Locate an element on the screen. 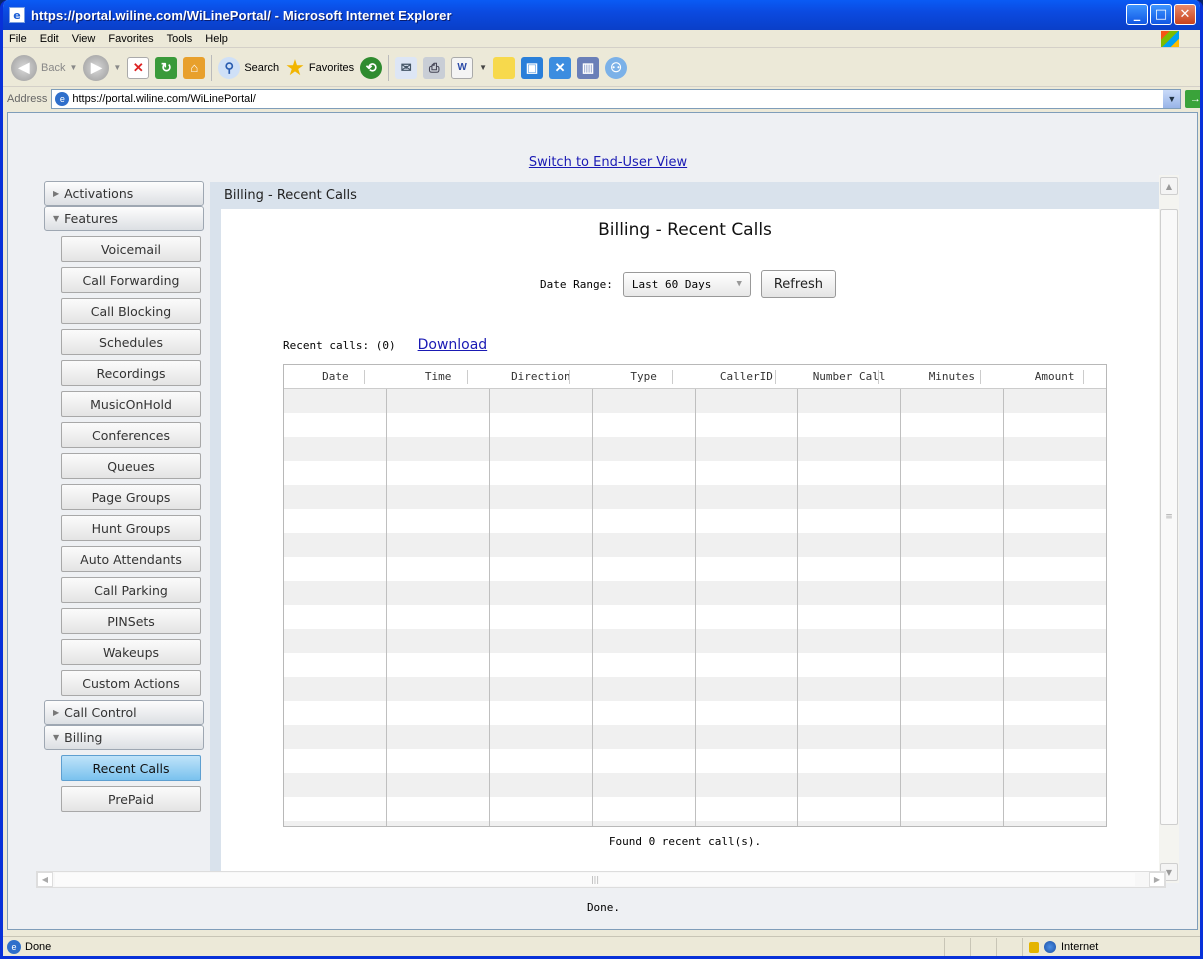 The image size is (1203, 959). nav-item-recordings: Recordings is located at coordinates (131, 373).